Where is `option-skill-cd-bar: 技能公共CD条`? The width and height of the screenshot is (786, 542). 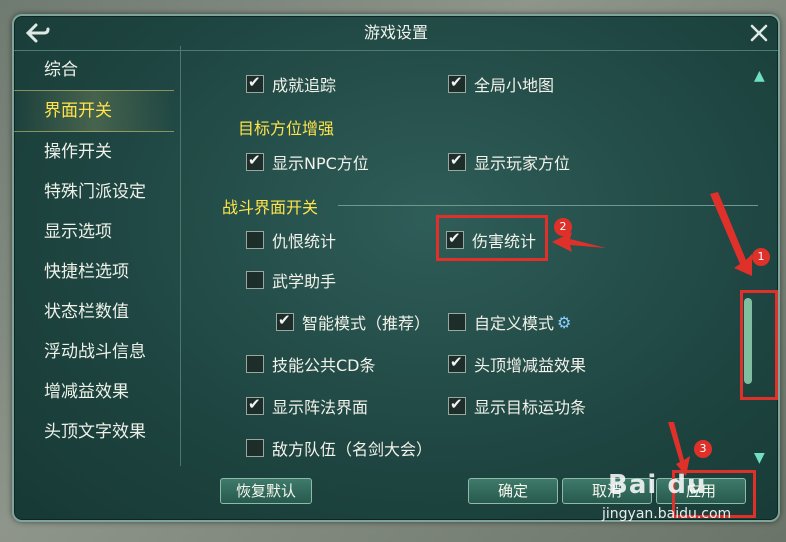
option-skill-cd-bar: 技能公共CD条 is located at coordinates (311, 364).